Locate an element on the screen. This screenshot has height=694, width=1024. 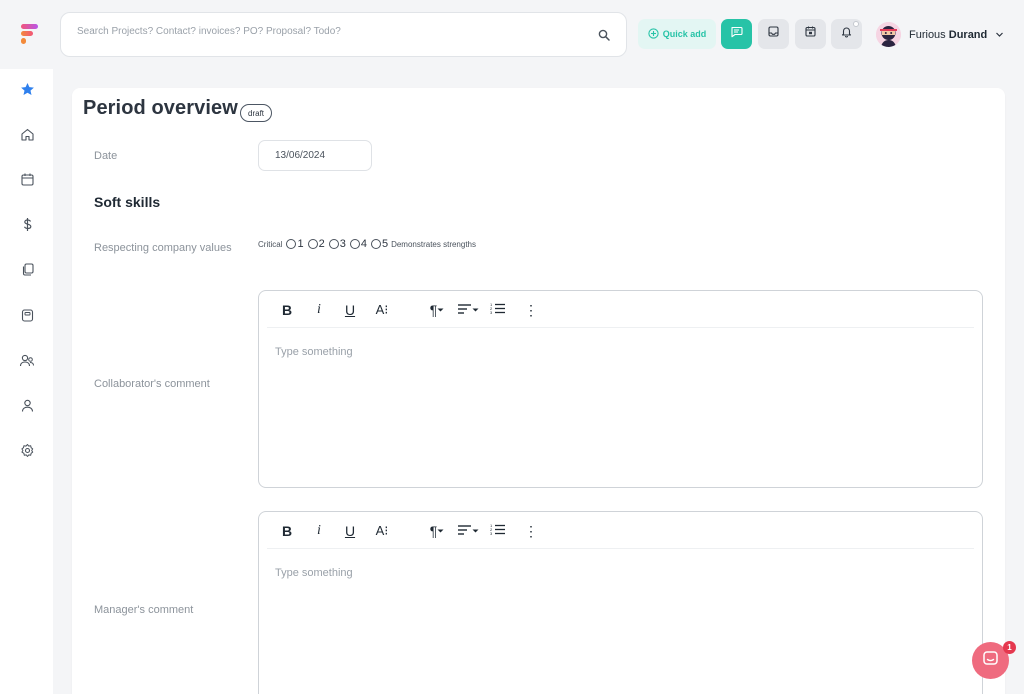
receipt-icon is located at coordinates (27, 318).